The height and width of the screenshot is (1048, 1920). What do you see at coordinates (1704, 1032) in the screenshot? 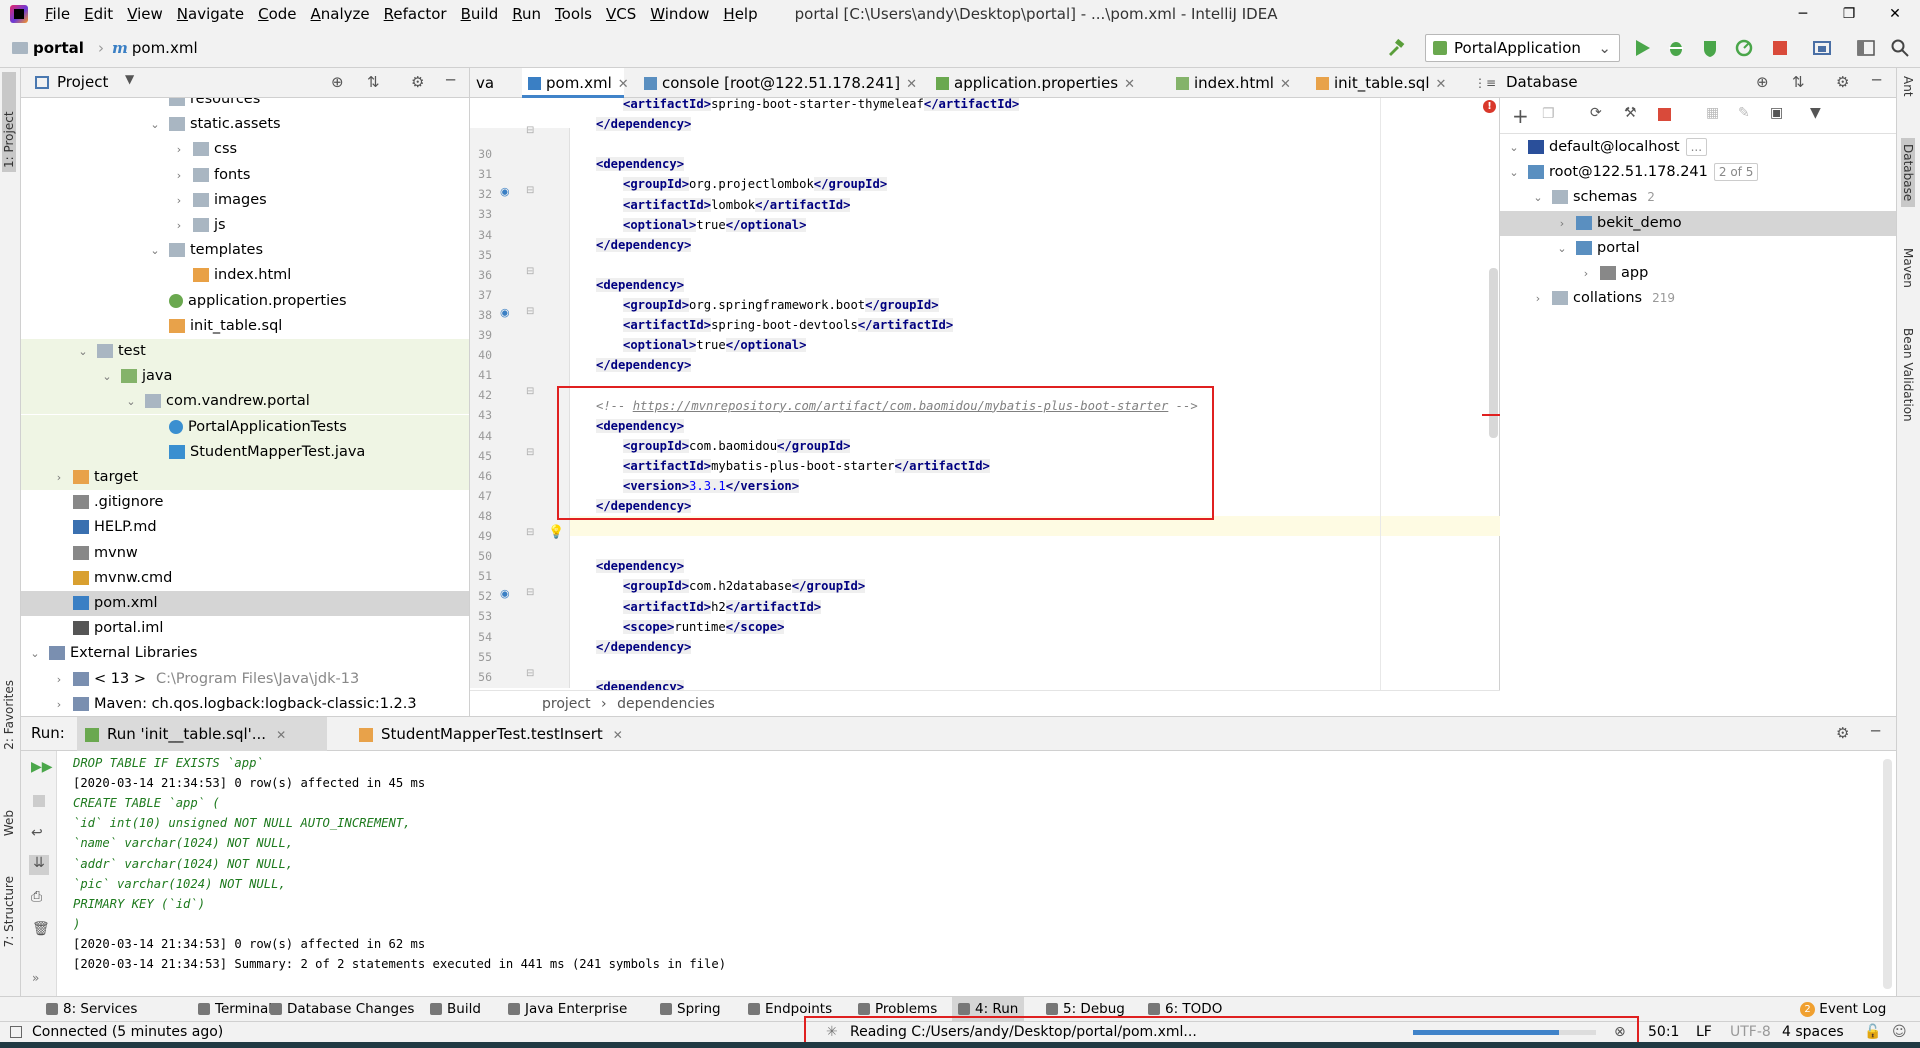
I see `line-separator: LF` at bounding box center [1704, 1032].